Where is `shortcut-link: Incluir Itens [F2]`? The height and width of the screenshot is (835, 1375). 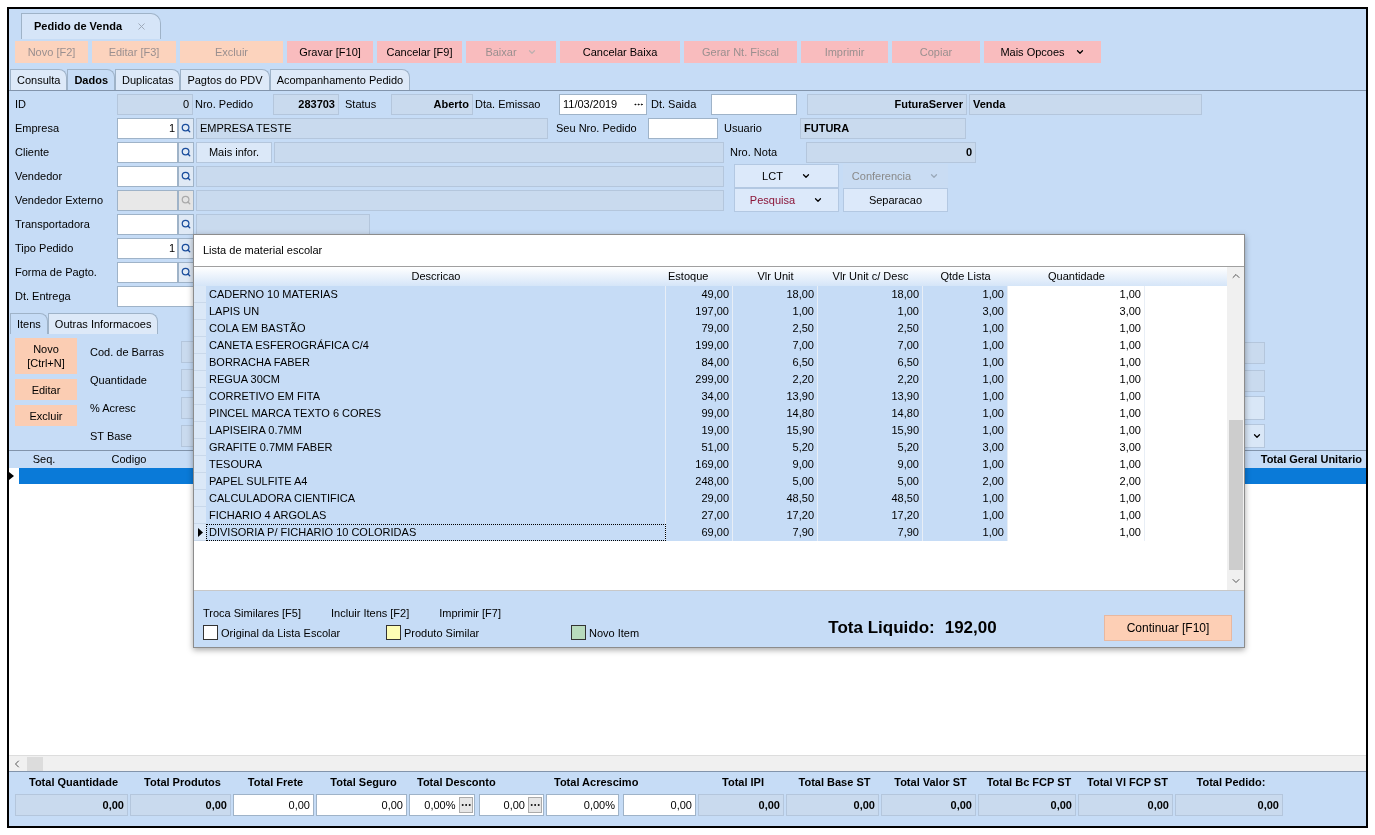 shortcut-link: Incluir Itens [F2] is located at coordinates (370, 613).